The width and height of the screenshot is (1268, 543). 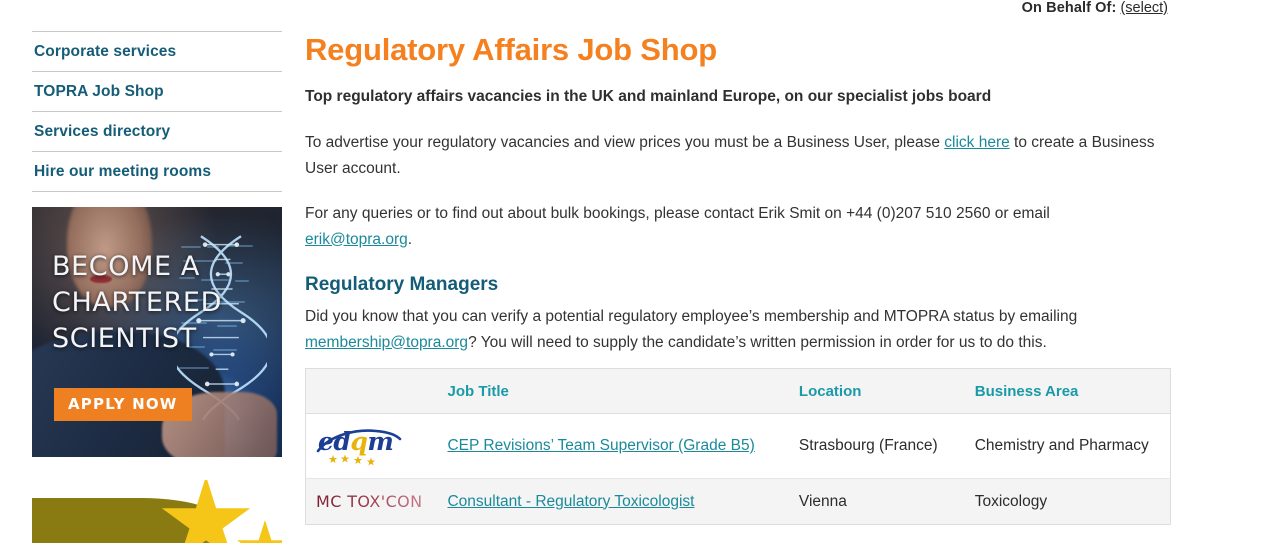 I want to click on row-business-area-cell: Toxicology, so click(x=1067, y=501).